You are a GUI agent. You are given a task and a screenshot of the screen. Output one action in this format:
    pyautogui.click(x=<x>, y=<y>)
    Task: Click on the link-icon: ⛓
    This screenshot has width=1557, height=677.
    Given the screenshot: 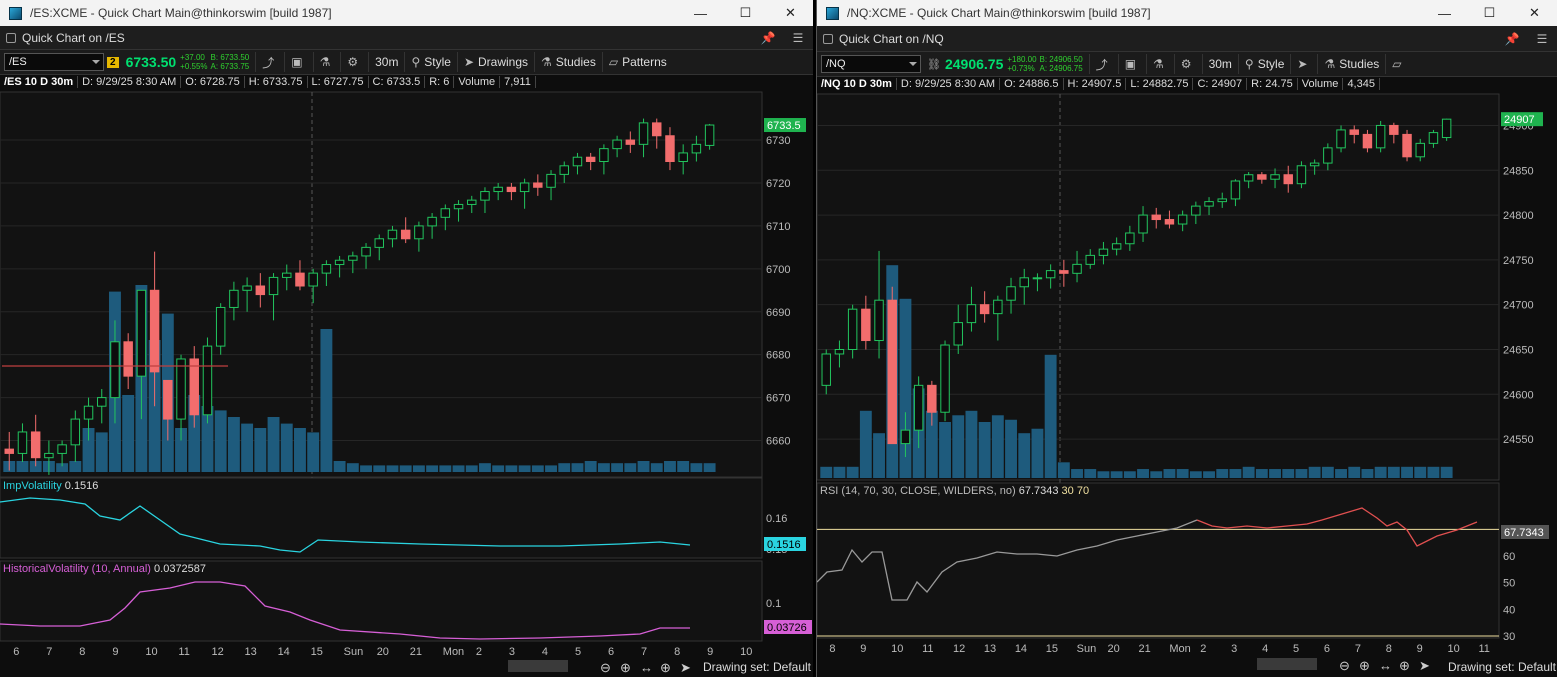 What is the action you would take?
    pyautogui.click(x=934, y=64)
    